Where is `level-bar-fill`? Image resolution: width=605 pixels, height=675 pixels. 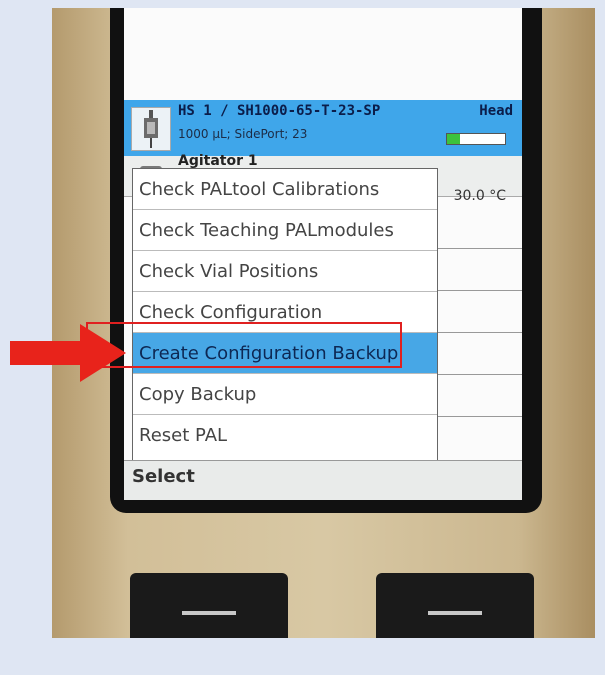
level-bar-fill is located at coordinates (453, 139).